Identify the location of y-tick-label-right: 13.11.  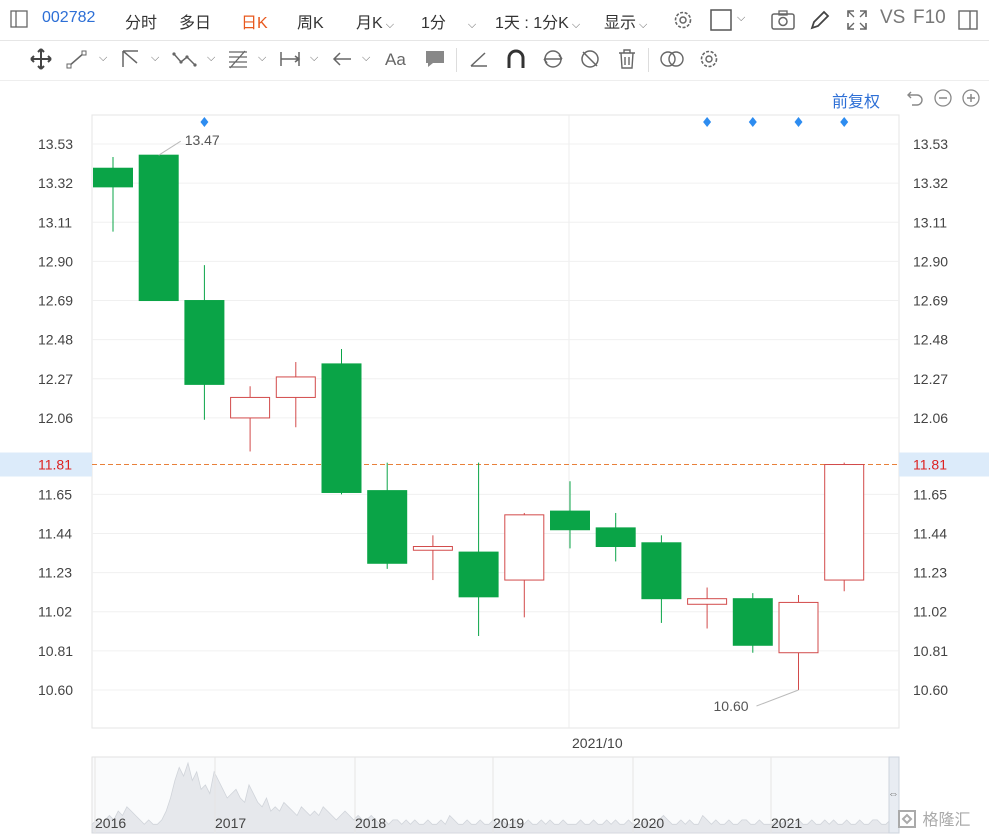
(930, 222).